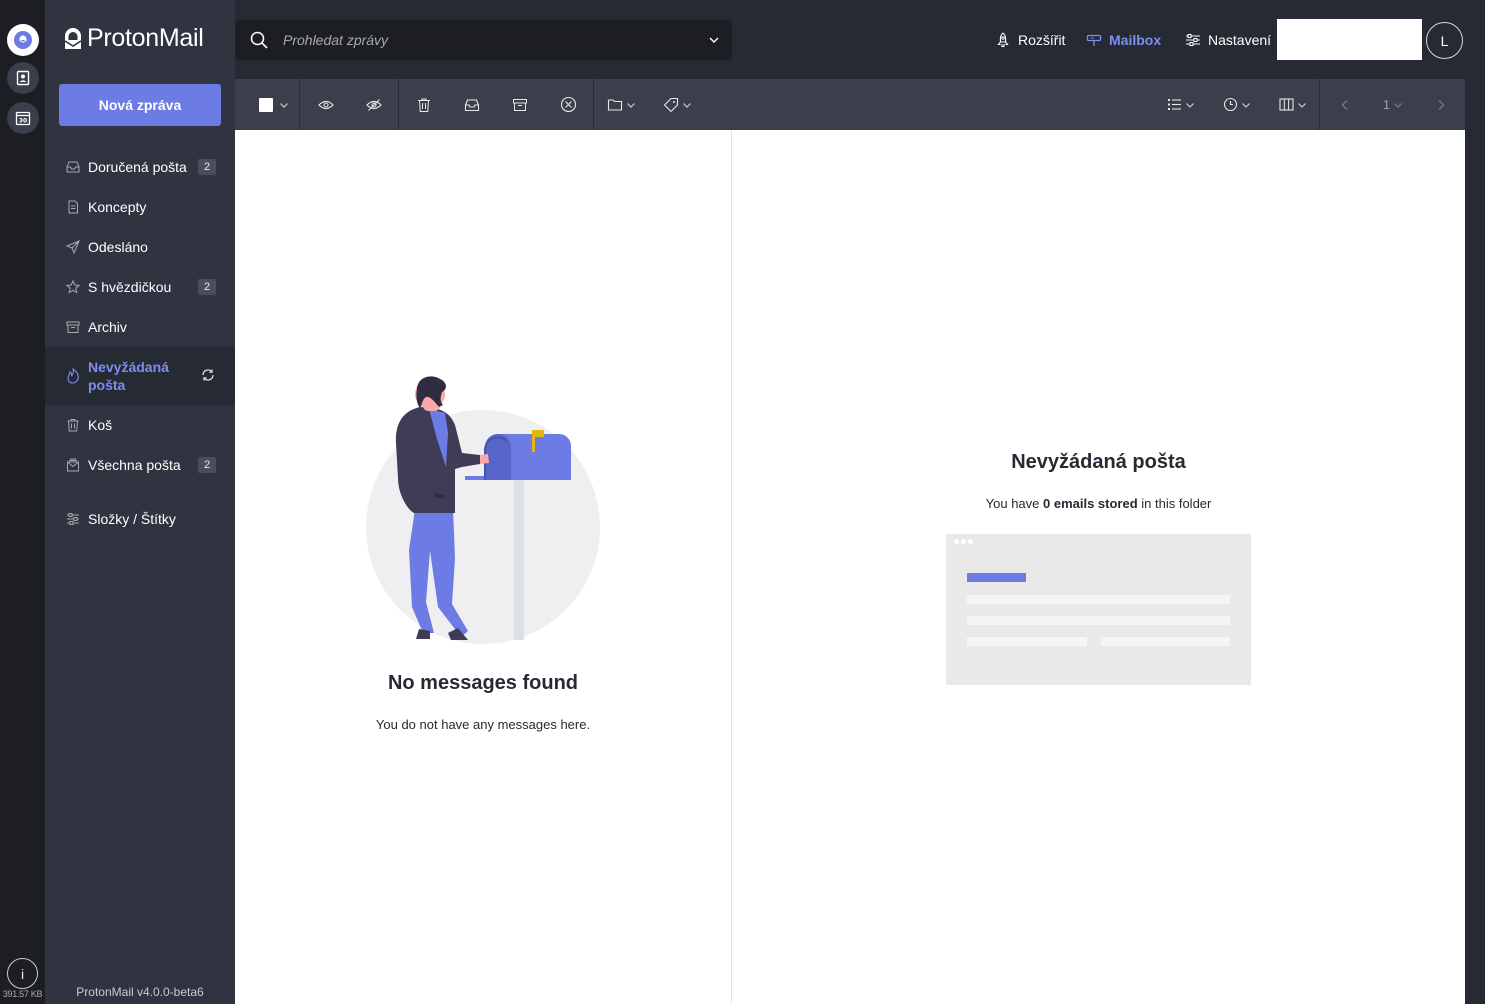 The width and height of the screenshot is (1485, 1004). I want to click on empty-state-subtitle: You do not have any messages here., so click(483, 724).